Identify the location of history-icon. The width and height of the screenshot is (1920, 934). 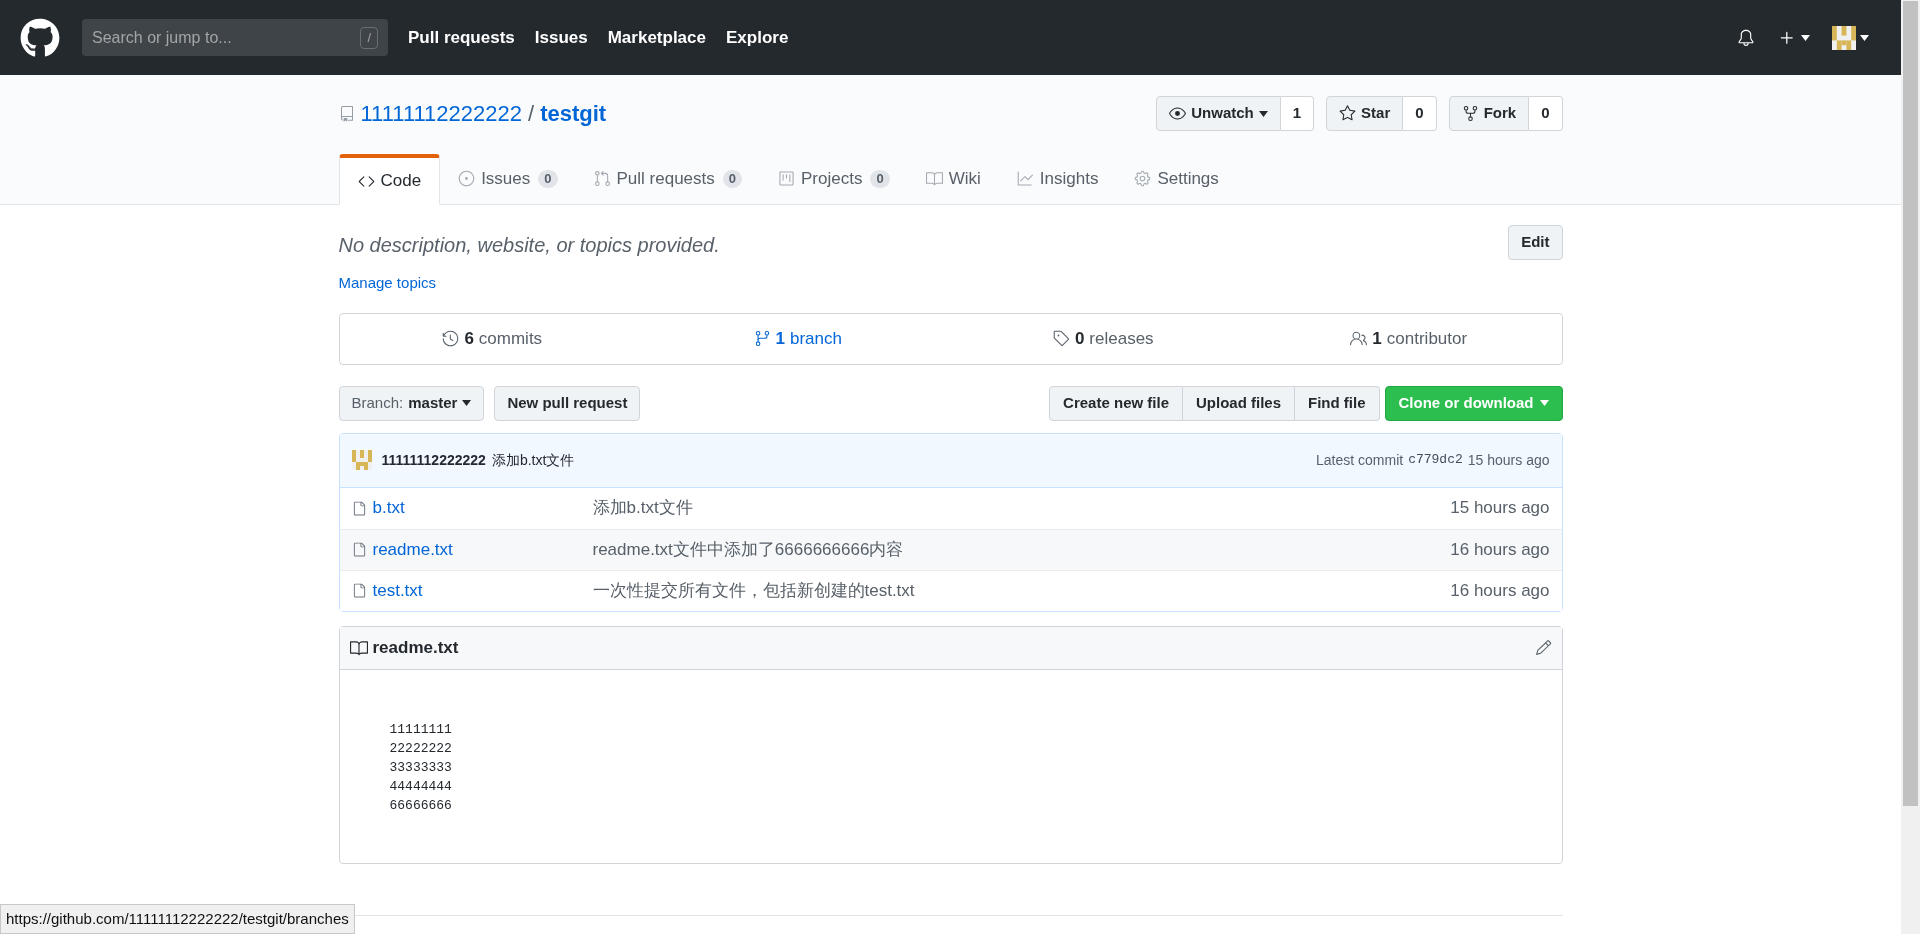
(451, 338).